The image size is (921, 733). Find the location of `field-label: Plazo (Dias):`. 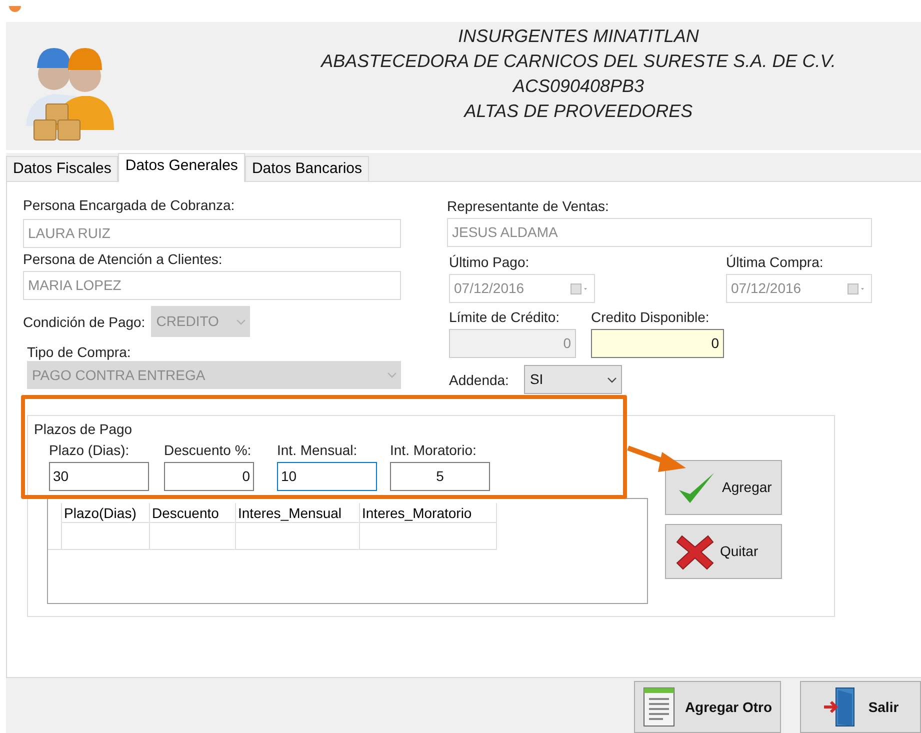

field-label: Plazo (Dias): is located at coordinates (89, 450).